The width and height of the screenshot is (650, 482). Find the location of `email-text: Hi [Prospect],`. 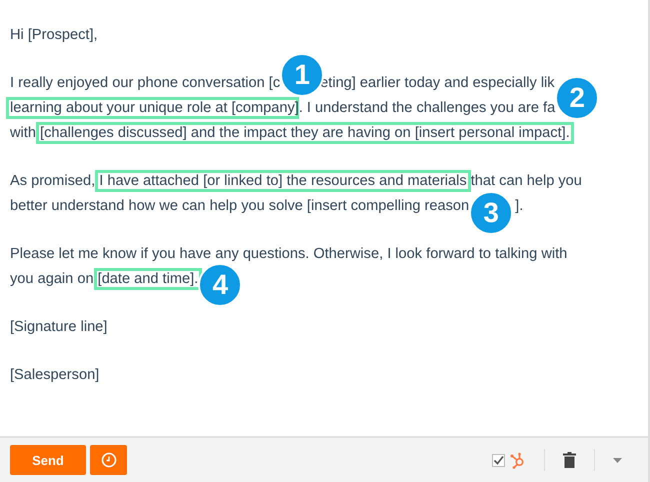

email-text: Hi [Prospect], is located at coordinates (54, 34).